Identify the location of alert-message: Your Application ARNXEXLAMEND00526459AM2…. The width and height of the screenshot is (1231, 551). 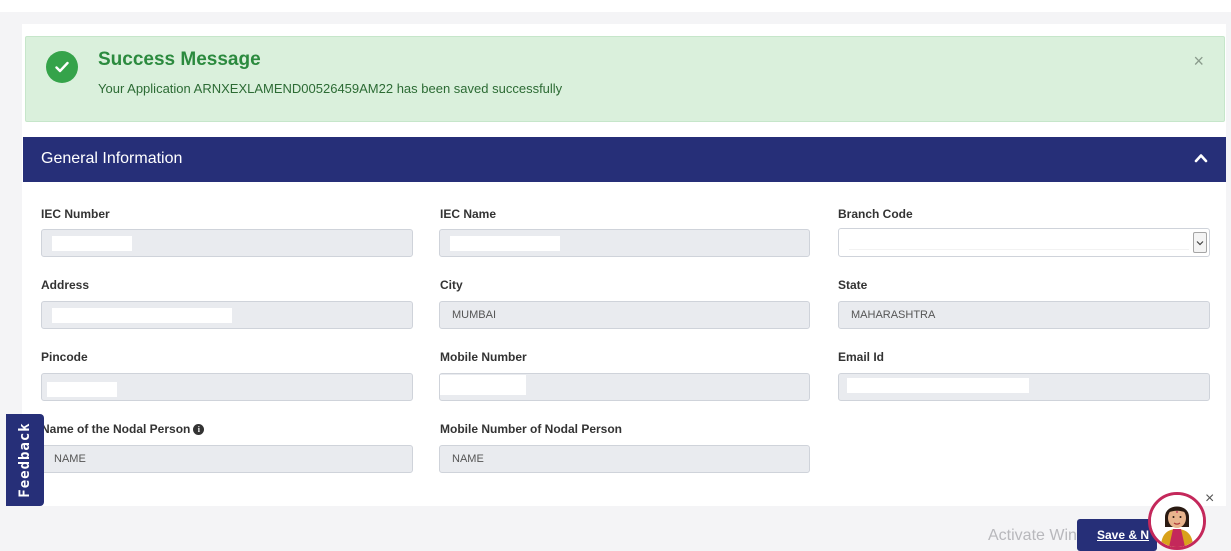
(330, 88).